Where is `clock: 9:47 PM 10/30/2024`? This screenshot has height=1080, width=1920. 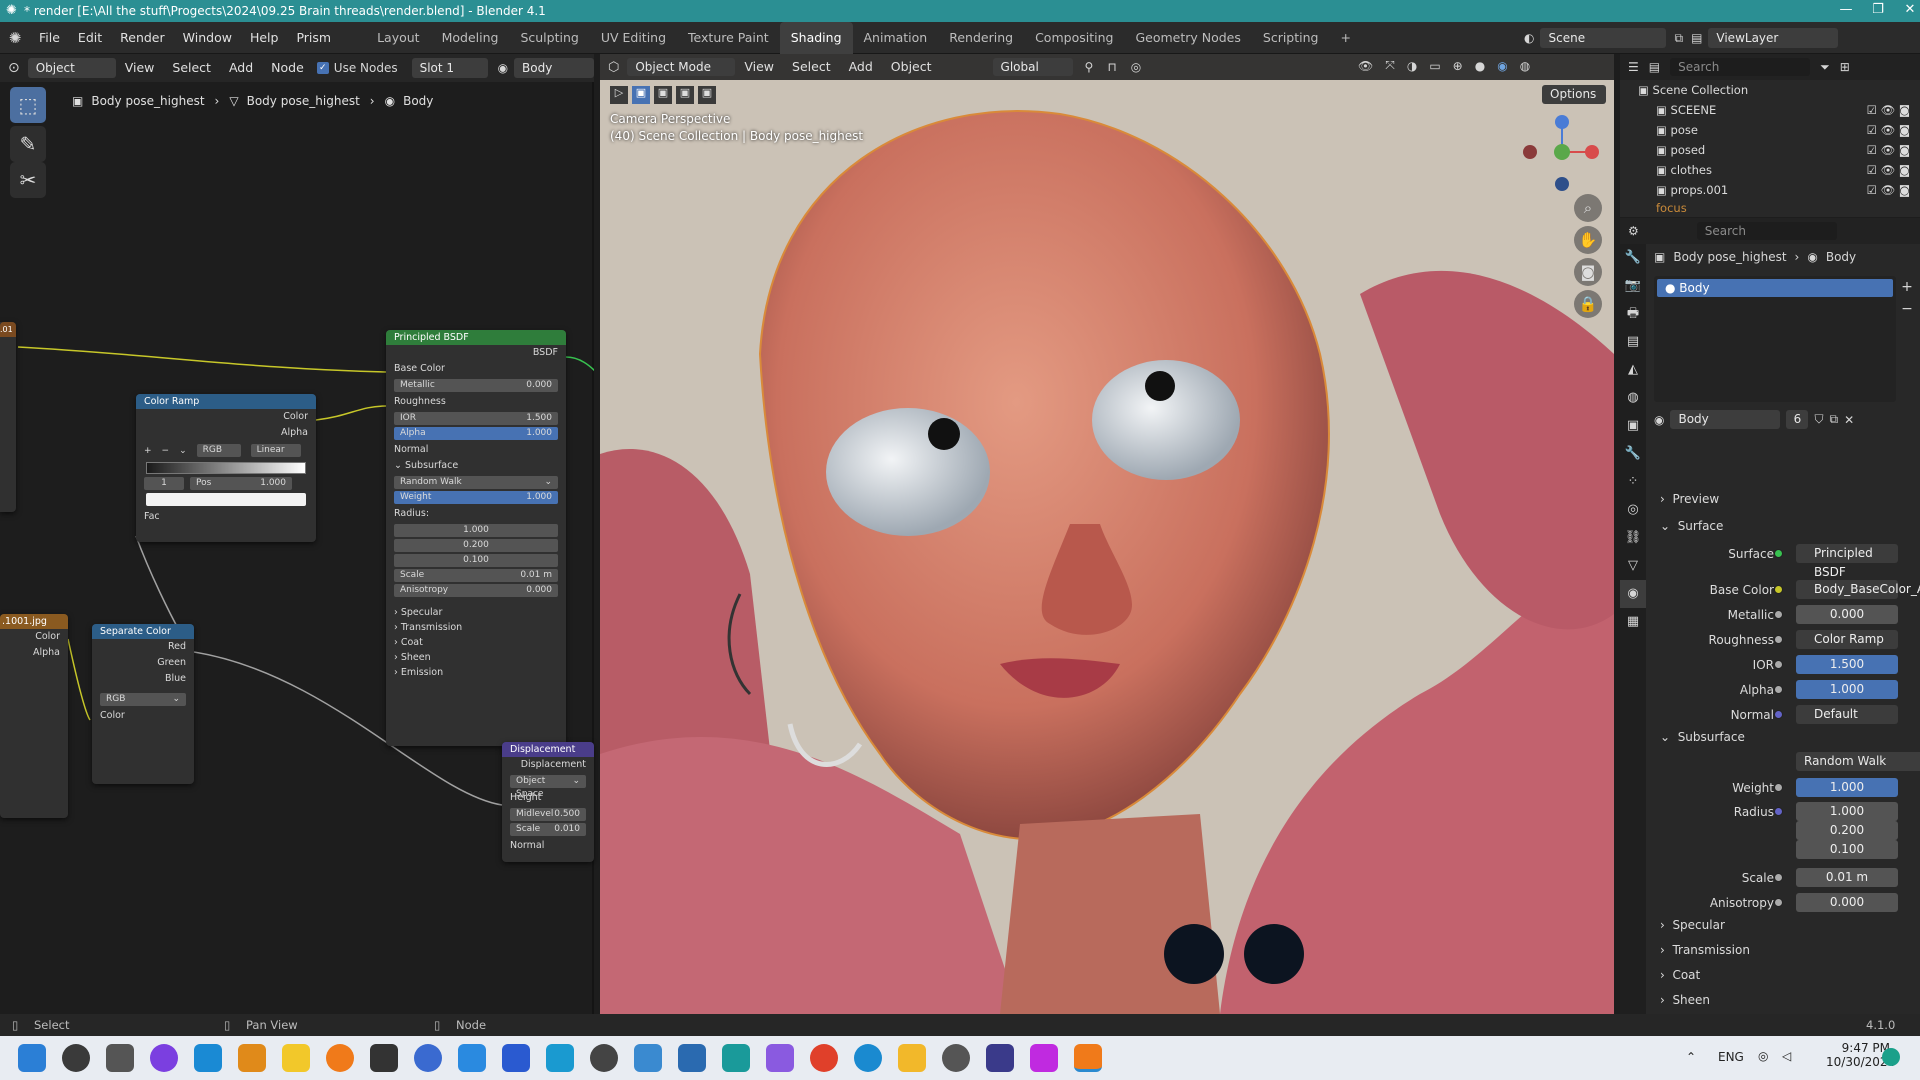
clock: 9:47 PM 10/30/2024 is located at coordinates (1860, 1055).